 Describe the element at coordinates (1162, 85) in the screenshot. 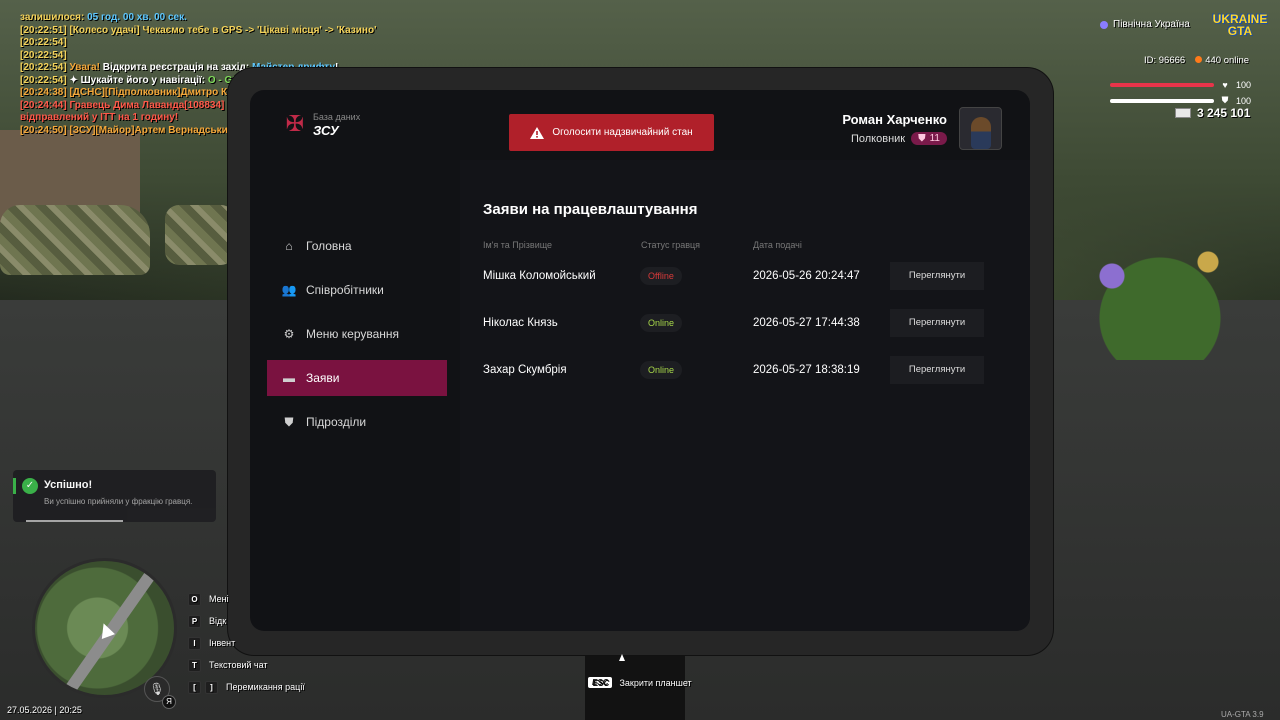

I see `health-bar` at that location.